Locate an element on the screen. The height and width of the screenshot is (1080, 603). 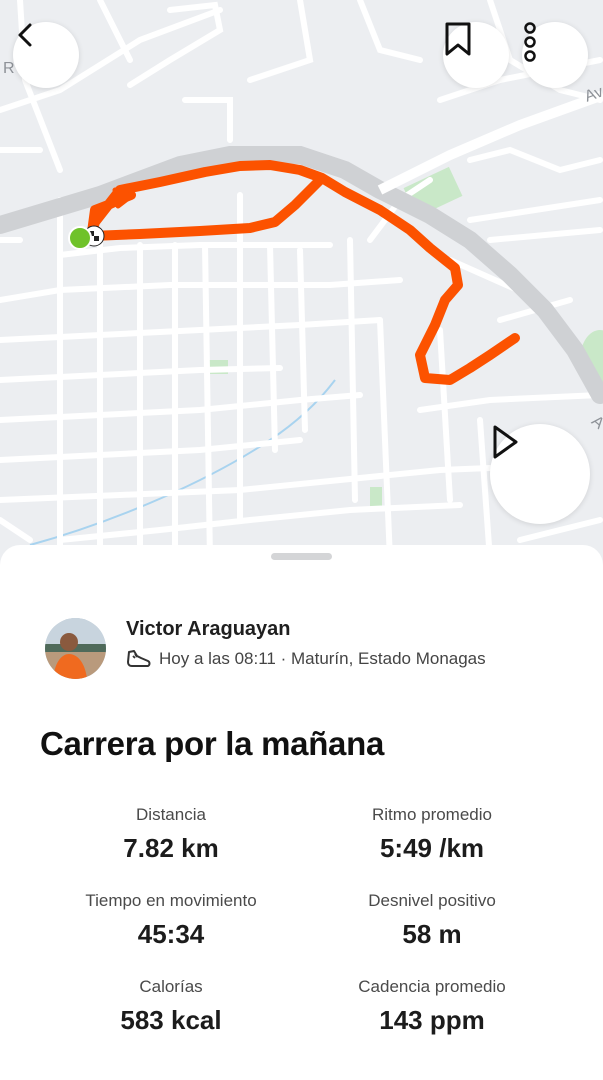
chevron-left-icon is located at coordinates (25, 35).